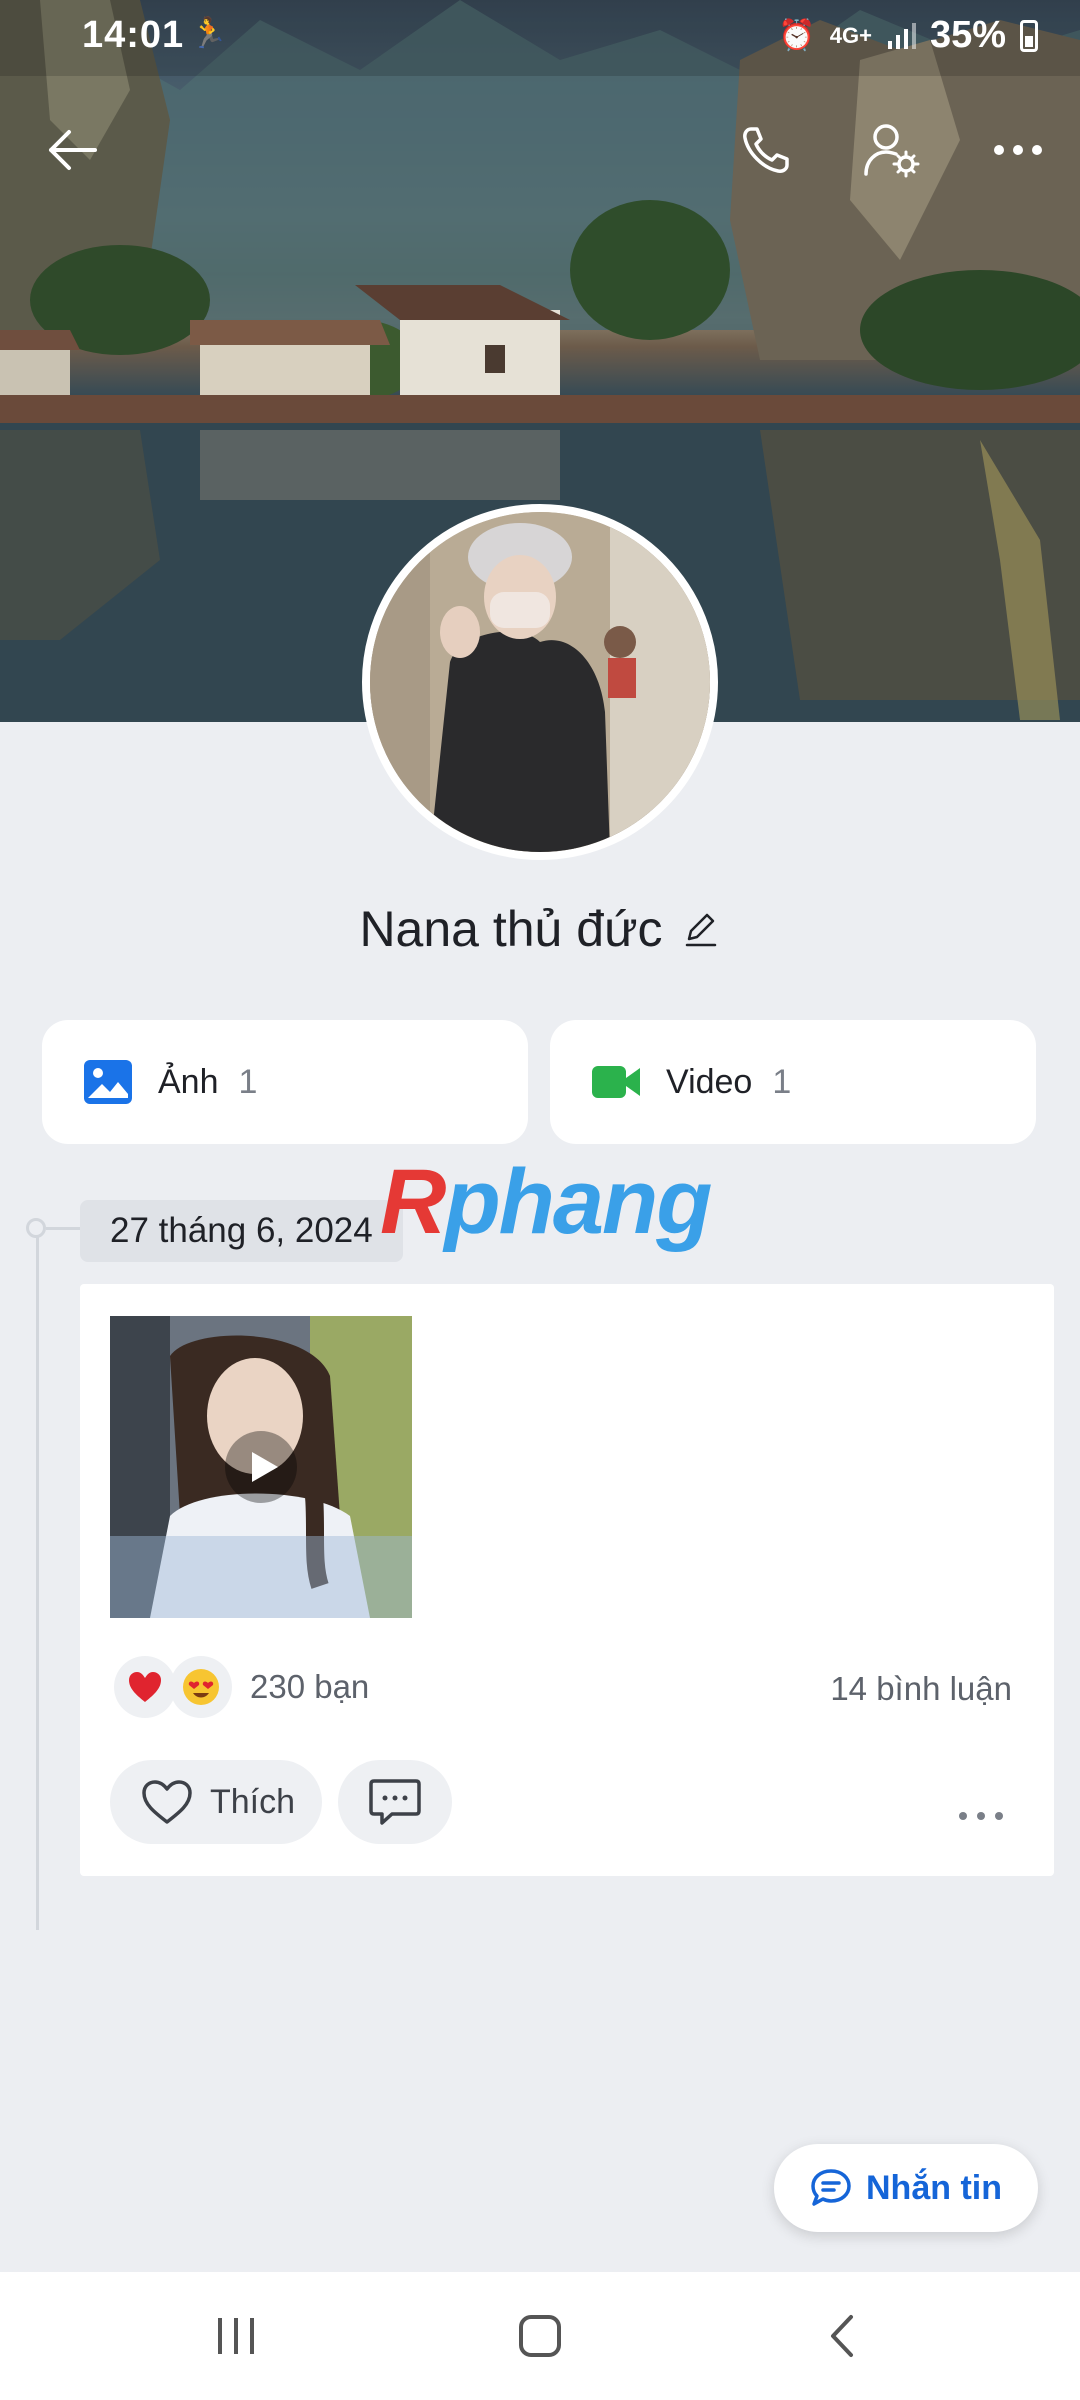  I want to click on chevron-left-icon, so click(842, 2336).